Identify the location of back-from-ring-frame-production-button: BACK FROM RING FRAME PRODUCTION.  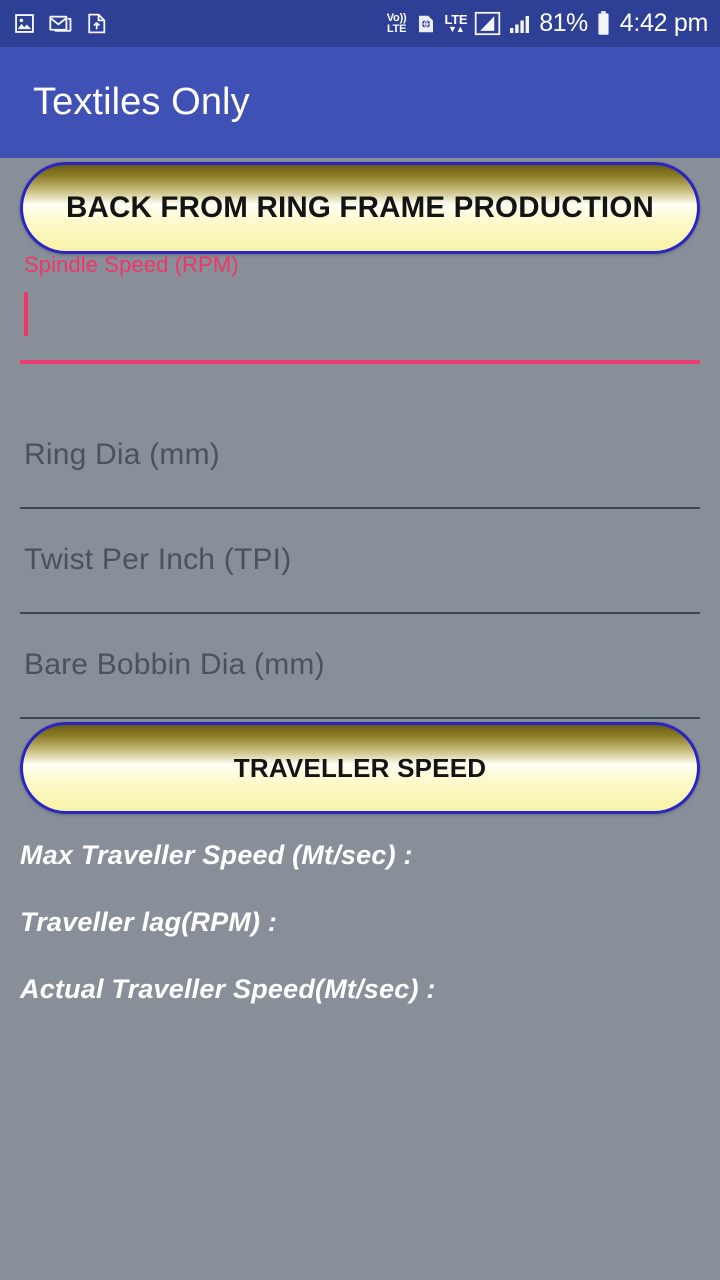
(360, 208).